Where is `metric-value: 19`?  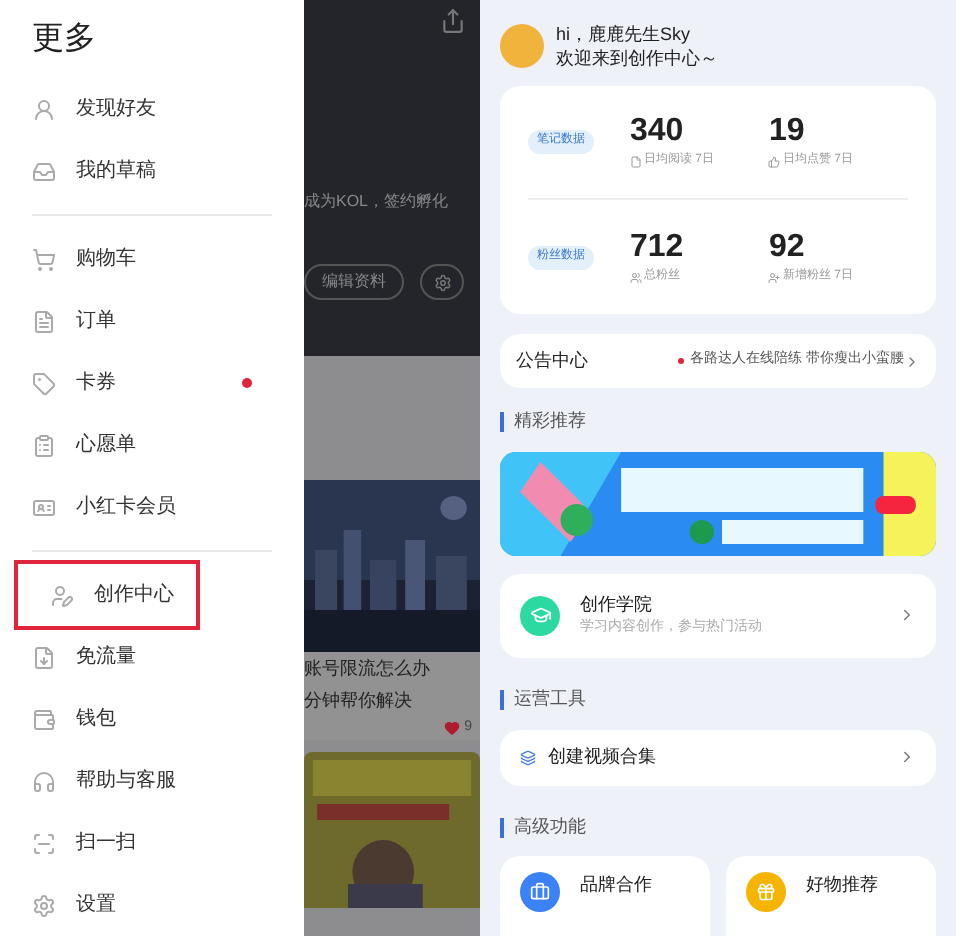
metric-value: 19 is located at coordinates (787, 132).